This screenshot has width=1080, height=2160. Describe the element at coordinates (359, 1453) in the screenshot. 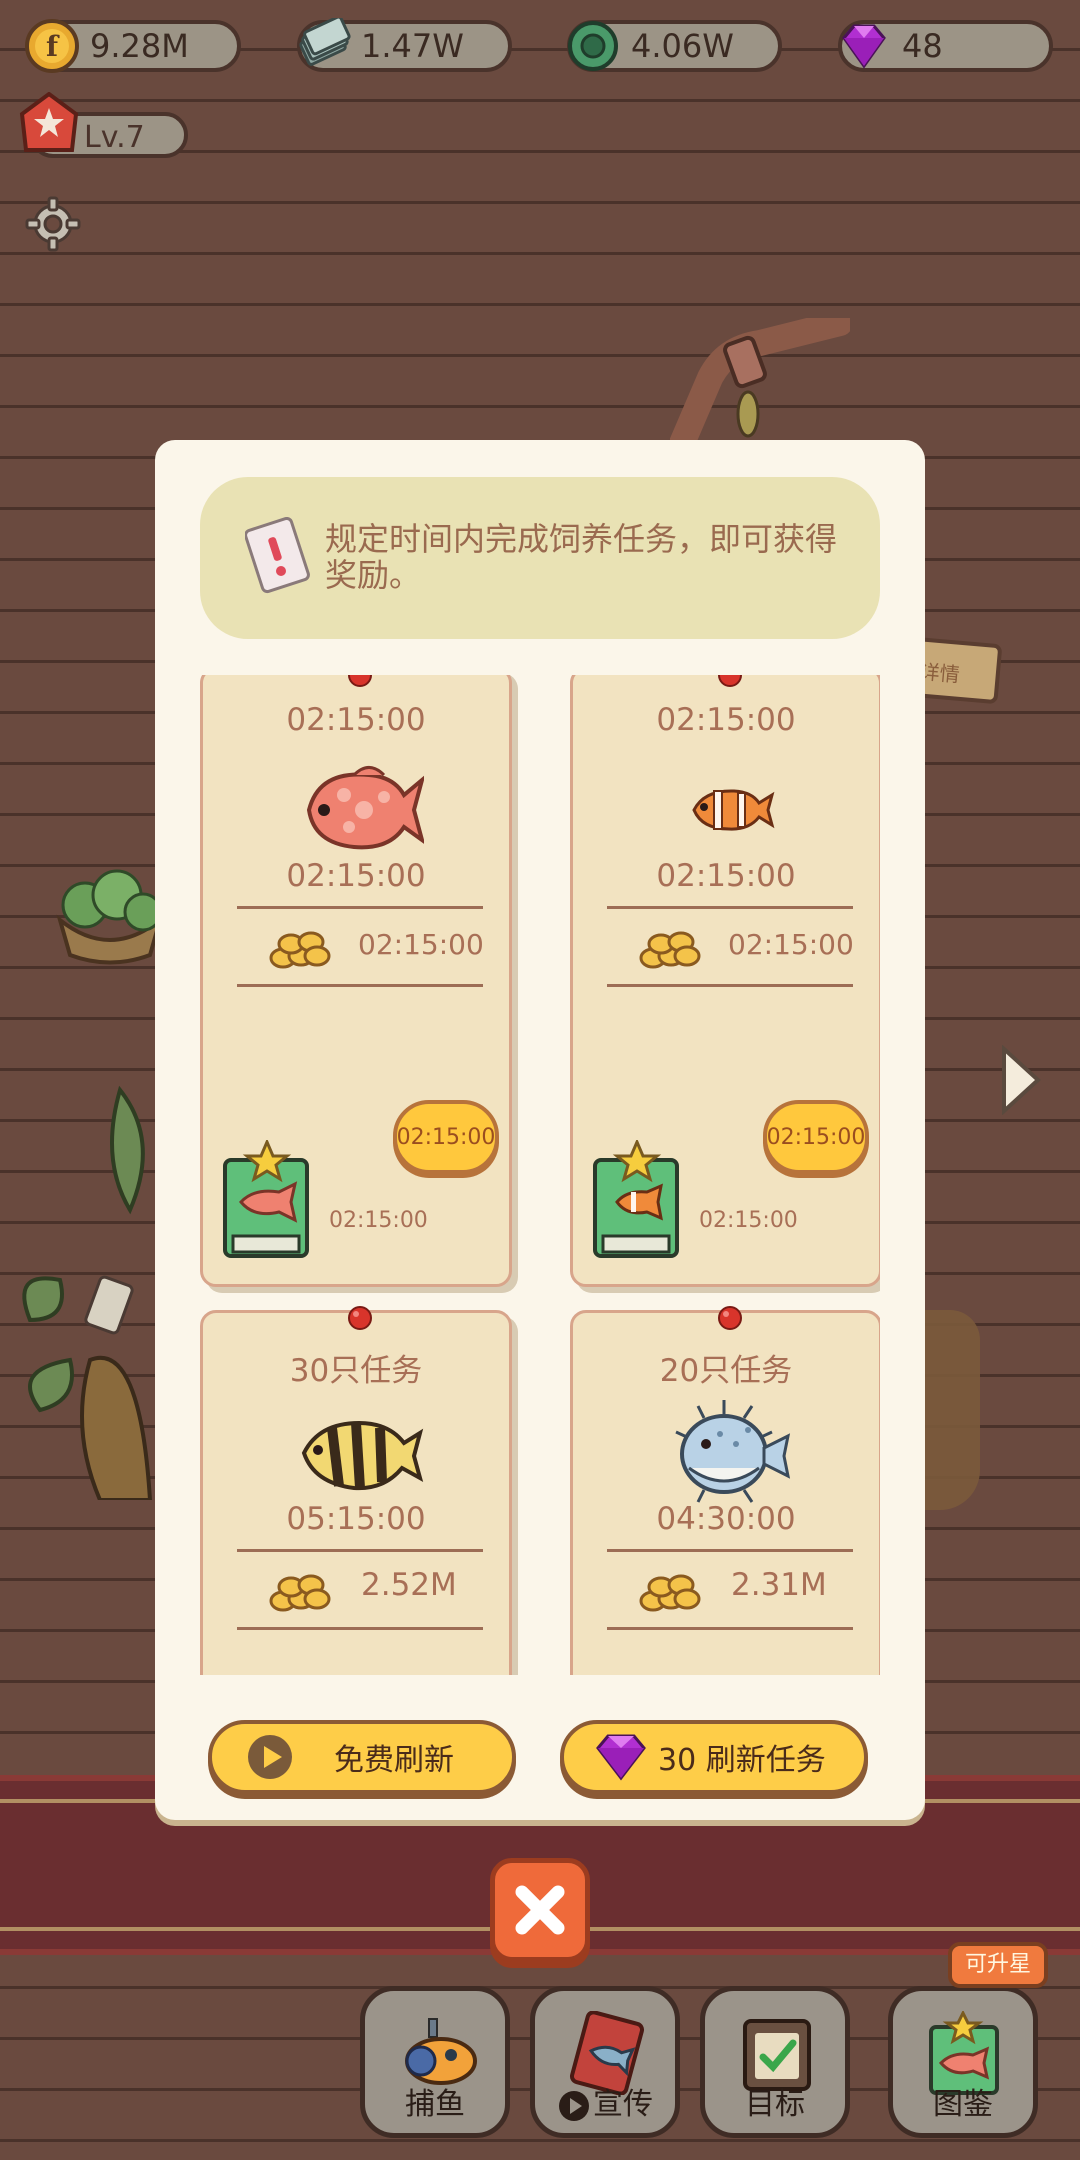

I see `striped-angelfish-icon` at that location.